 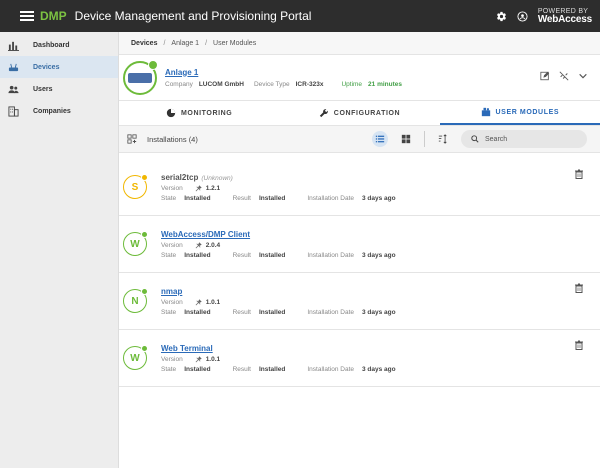 I want to click on list-view-icon, so click(x=380, y=139).